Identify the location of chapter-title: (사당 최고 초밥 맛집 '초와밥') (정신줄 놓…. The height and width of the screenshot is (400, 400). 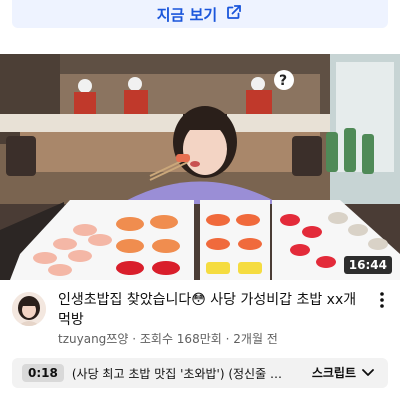
(181, 373).